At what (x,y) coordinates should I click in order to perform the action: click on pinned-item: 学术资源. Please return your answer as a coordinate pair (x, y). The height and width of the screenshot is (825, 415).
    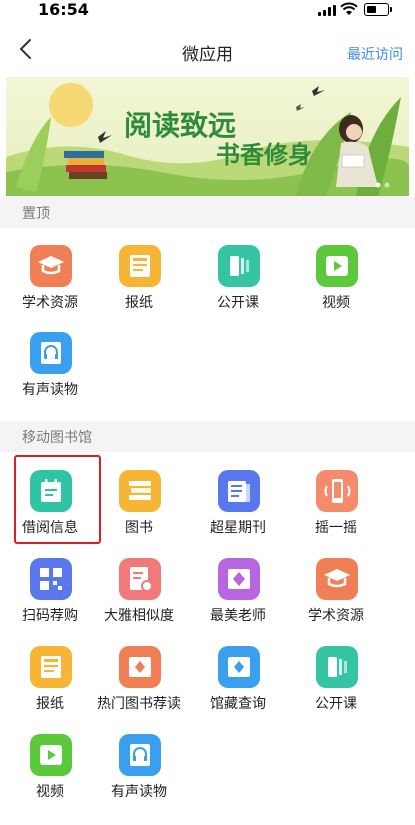
    Looking at the image, I should click on (50, 285).